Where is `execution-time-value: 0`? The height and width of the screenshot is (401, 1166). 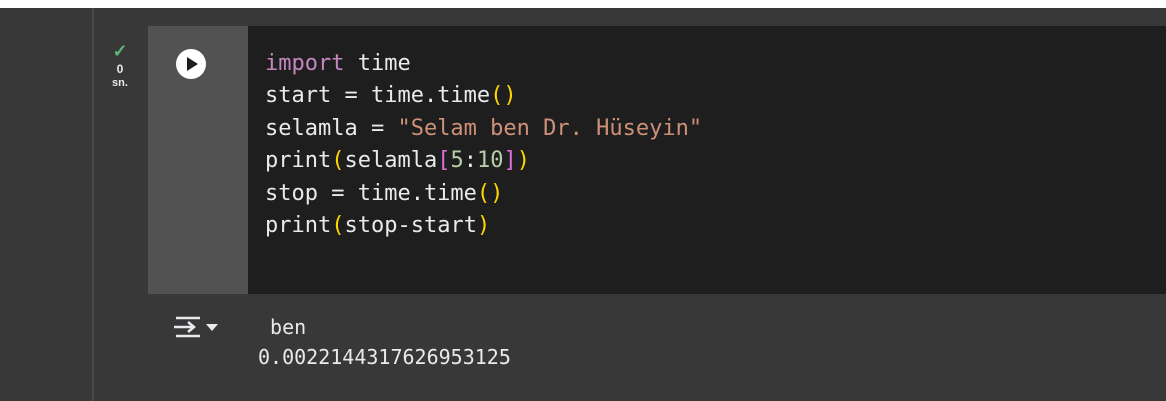
execution-time-value: 0 is located at coordinates (120, 69).